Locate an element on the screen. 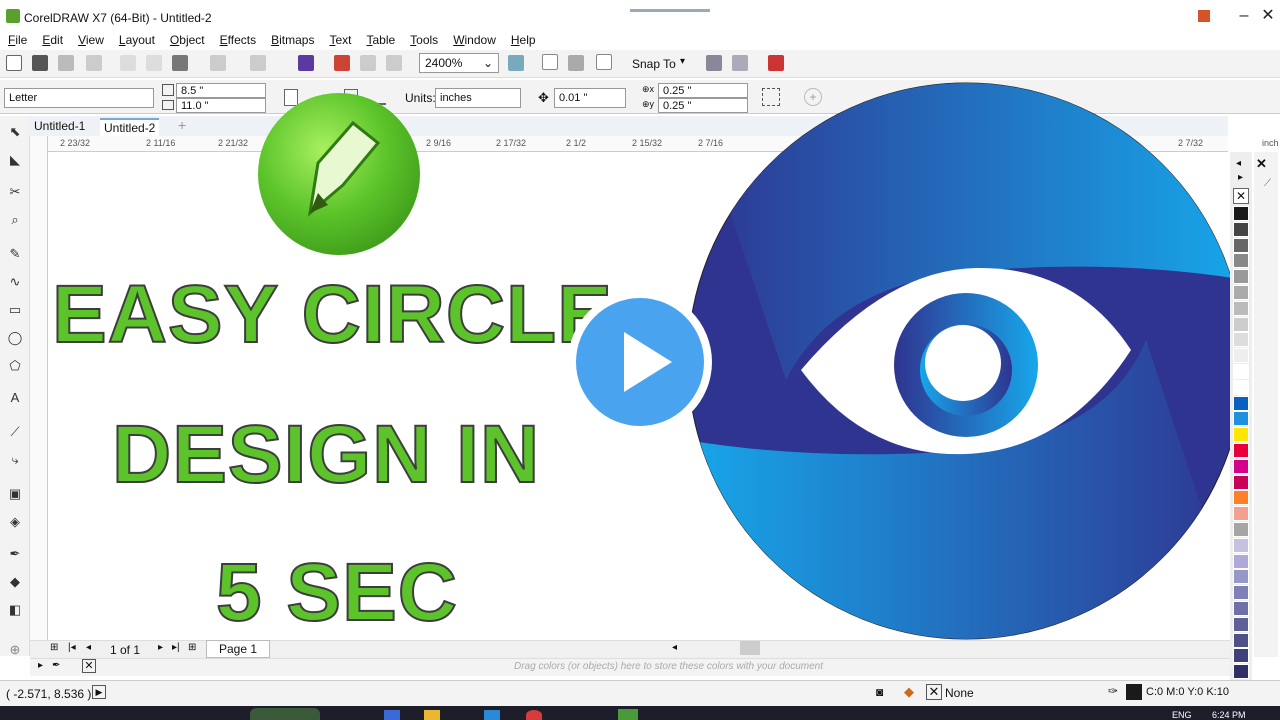 This screenshot has height=720, width=1280. menu-window: Window is located at coordinates (474, 40).